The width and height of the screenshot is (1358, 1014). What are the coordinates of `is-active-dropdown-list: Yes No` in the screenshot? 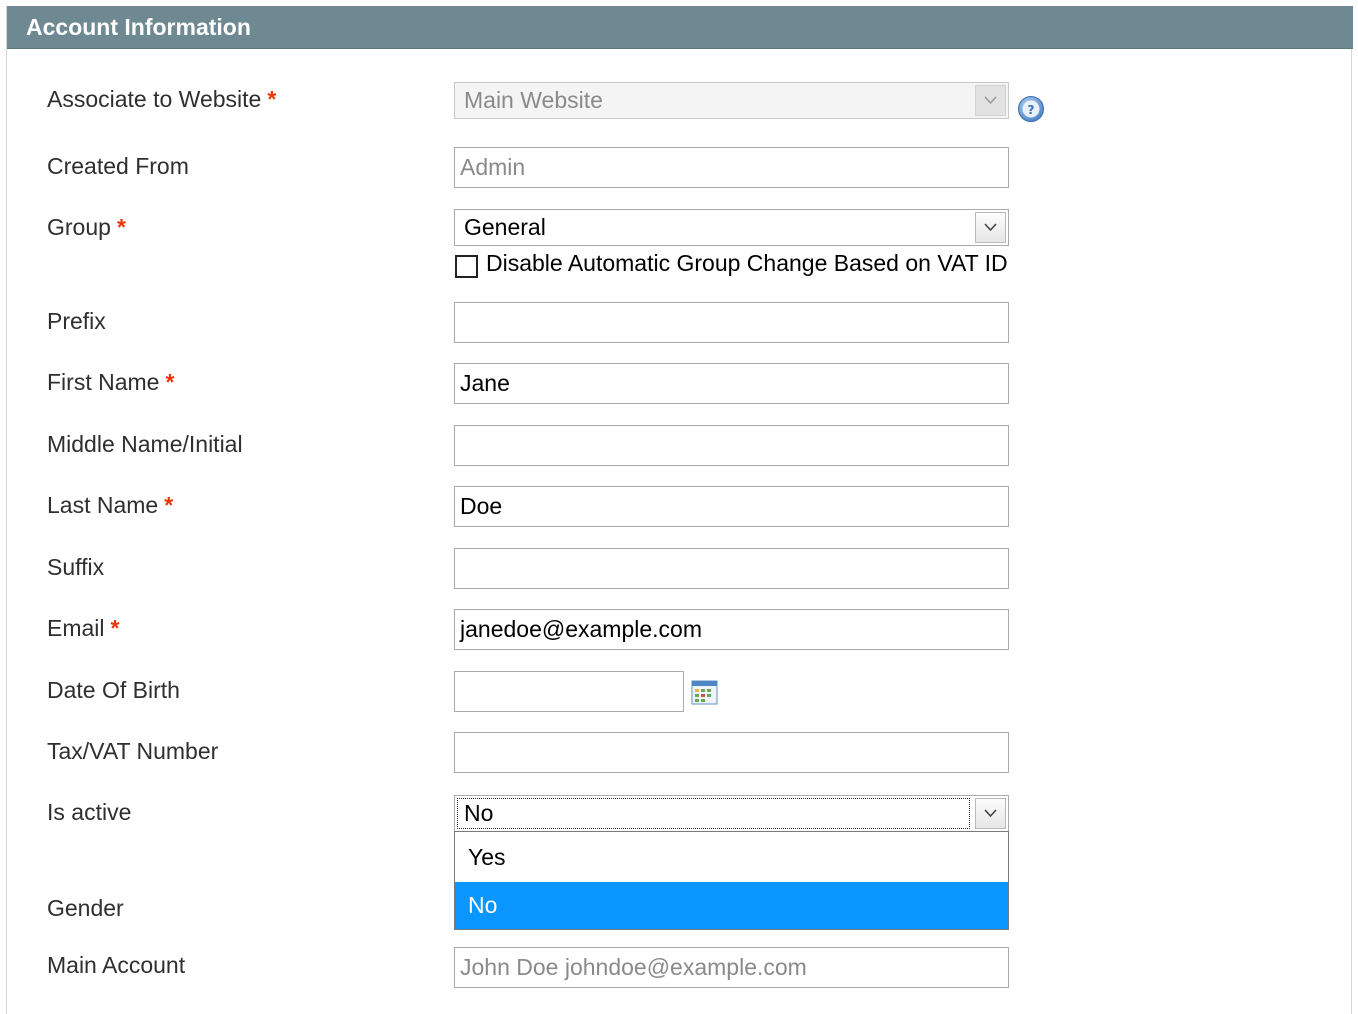 It's located at (731, 880).